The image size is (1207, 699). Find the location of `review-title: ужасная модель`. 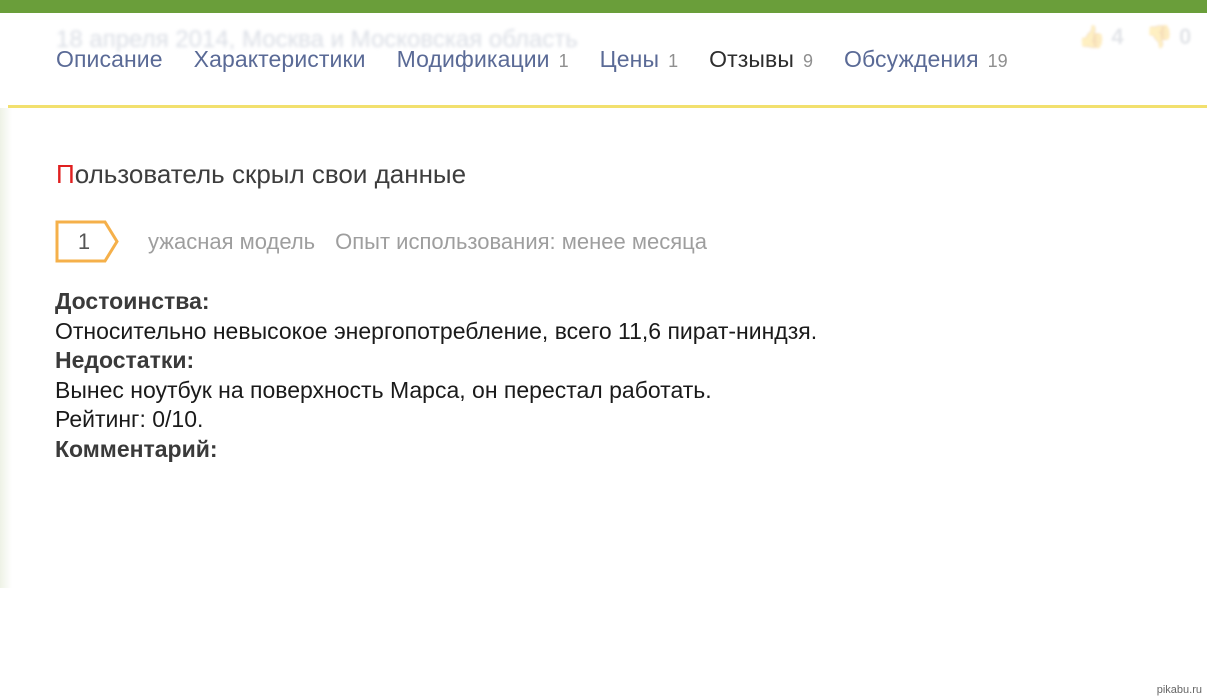

review-title: ужасная модель is located at coordinates (232, 241).